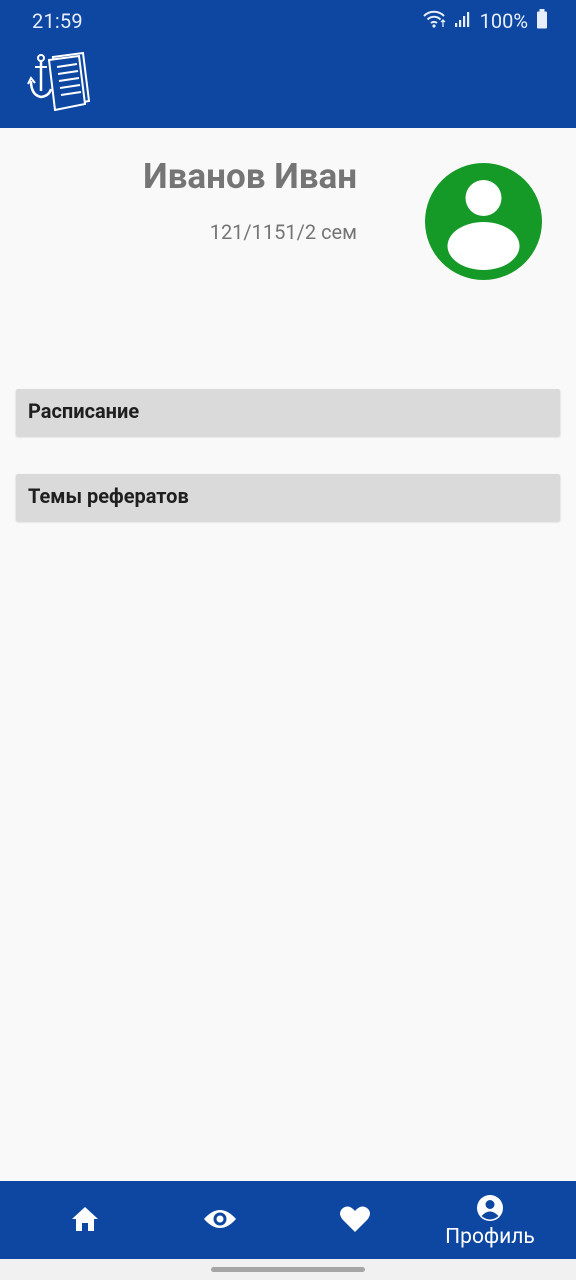 The image size is (576, 1280). Describe the element at coordinates (483, 221) in the screenshot. I see `user-avatar-icon` at that location.